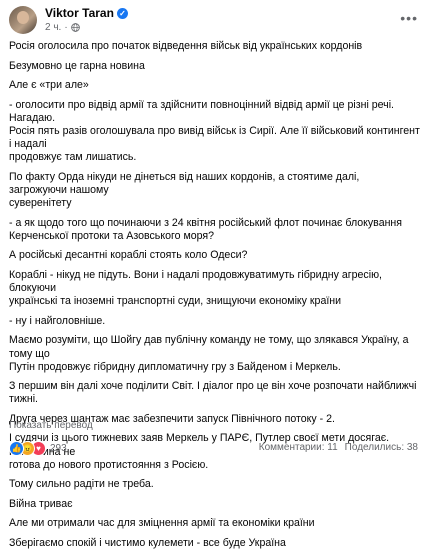 This screenshot has height=556, width=428. I want to click on post-meta: 2 ч. ·, so click(62, 27).